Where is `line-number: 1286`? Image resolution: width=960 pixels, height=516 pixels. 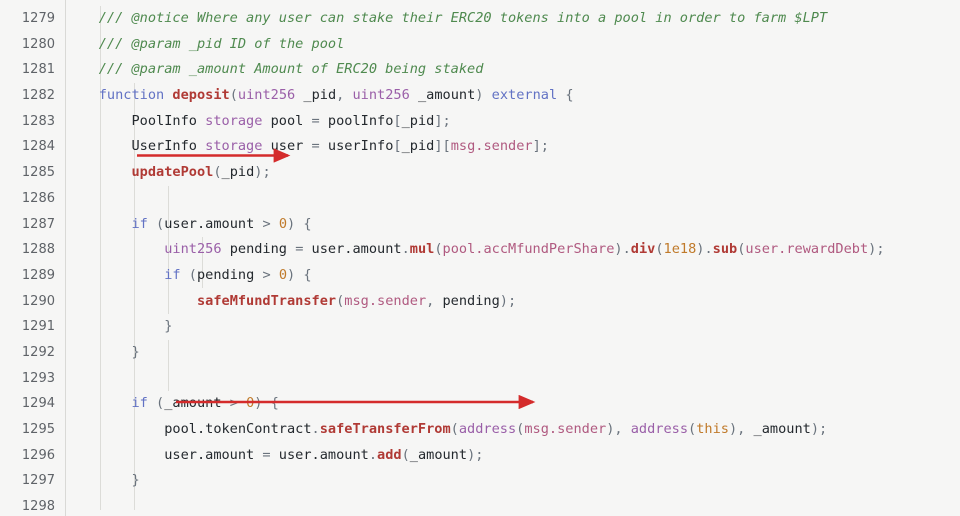
line-number: 1286 is located at coordinates (38, 198).